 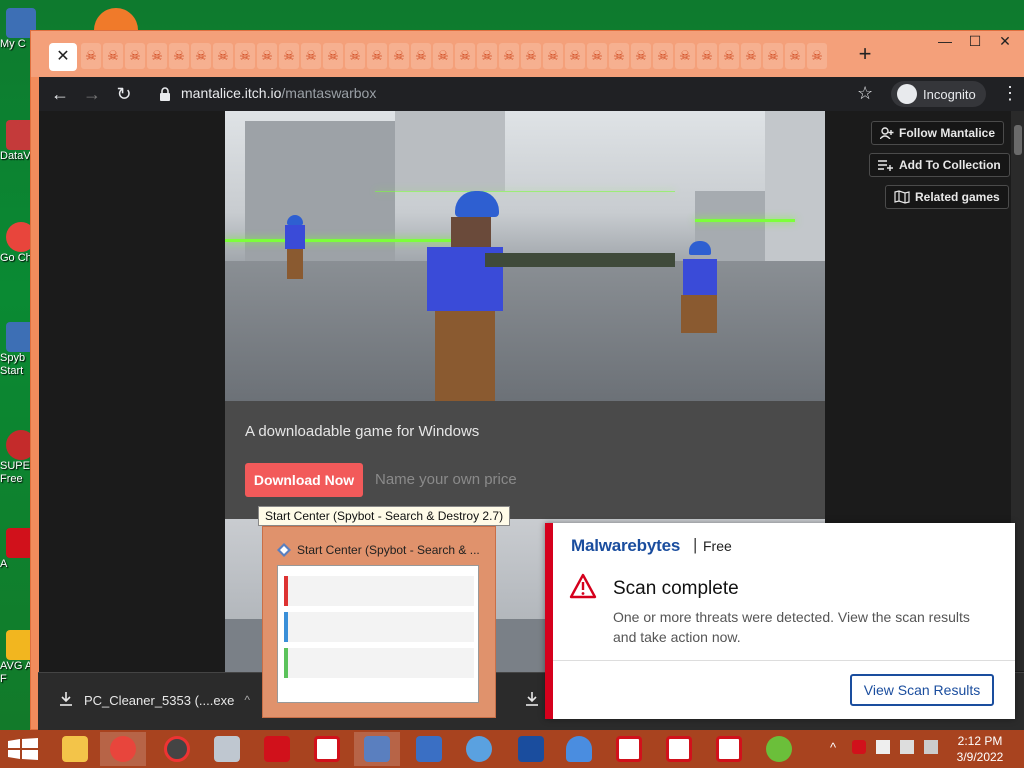 I want to click on taskbar-green-app, so click(x=779, y=749).